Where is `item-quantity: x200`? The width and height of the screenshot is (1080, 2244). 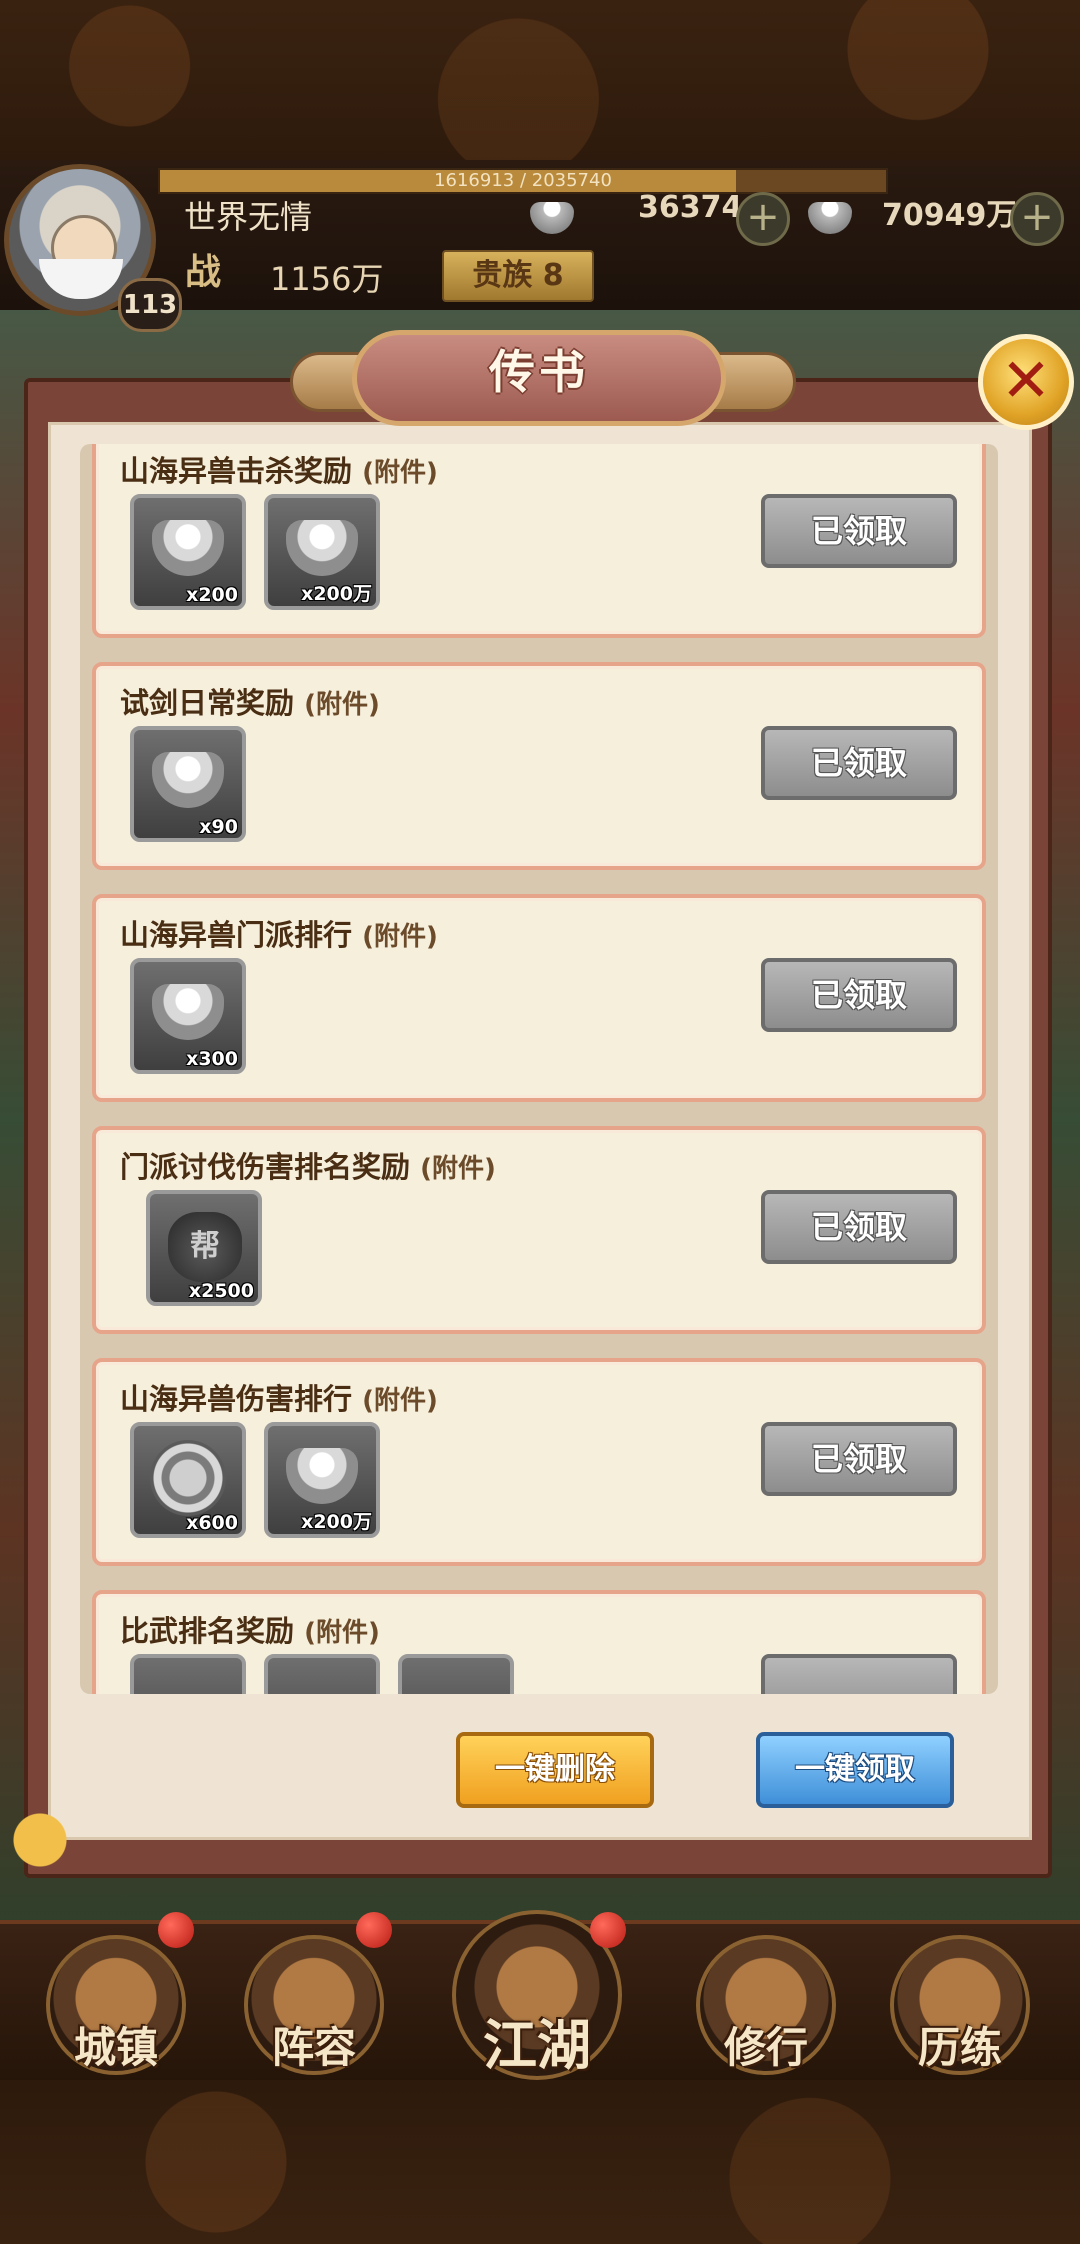 item-quantity: x200 is located at coordinates (212, 595).